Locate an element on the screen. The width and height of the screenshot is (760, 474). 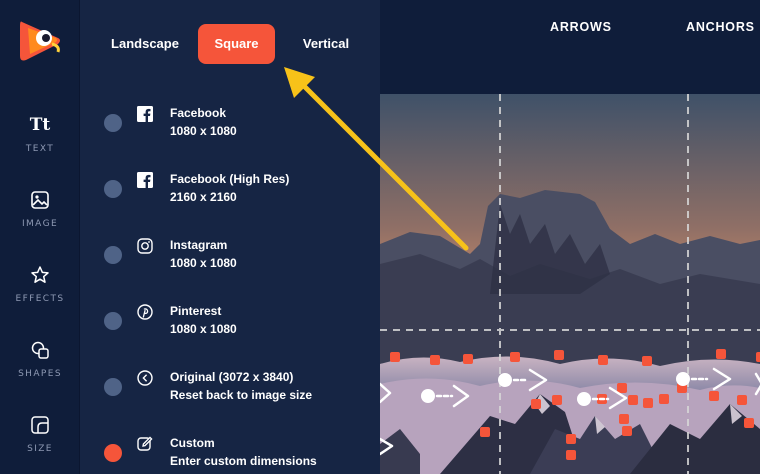
preset-title: Custom is located at coordinates (192, 443).